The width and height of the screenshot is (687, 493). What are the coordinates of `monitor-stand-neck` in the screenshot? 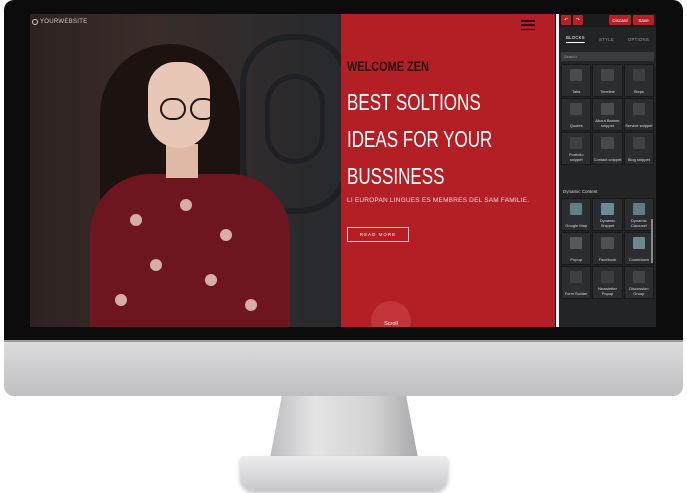 It's located at (344, 427).